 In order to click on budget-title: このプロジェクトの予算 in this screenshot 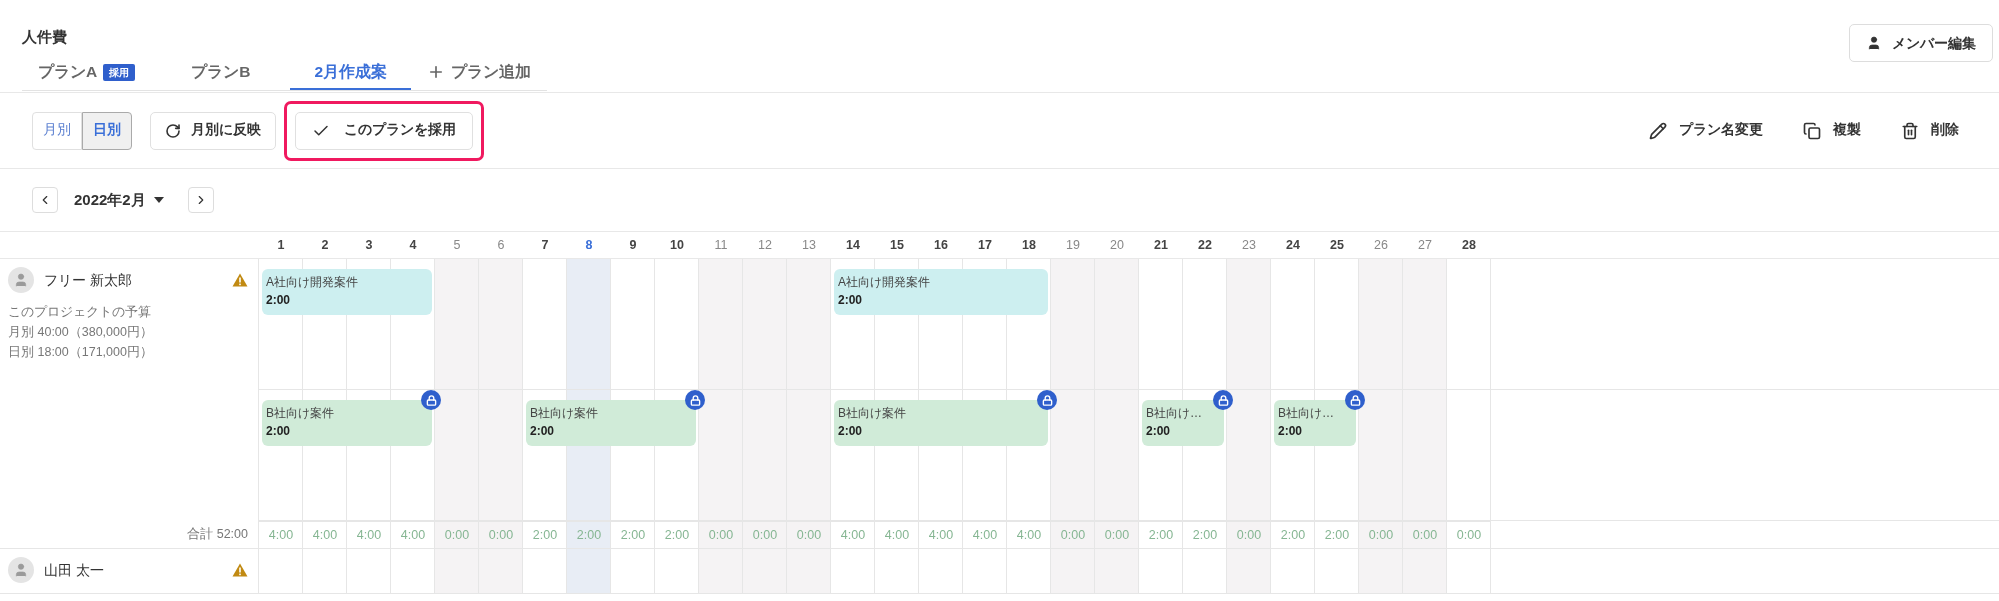, I will do `click(80, 312)`.